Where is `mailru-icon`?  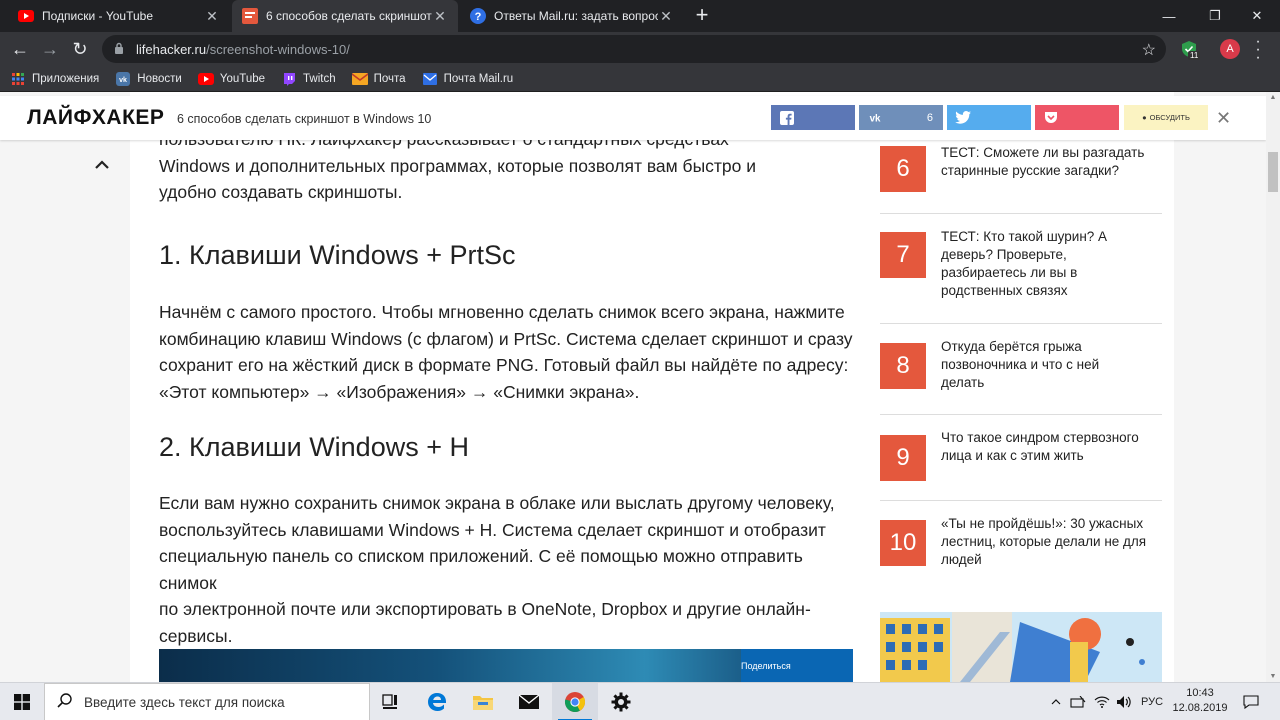 mailru-icon is located at coordinates (430, 79).